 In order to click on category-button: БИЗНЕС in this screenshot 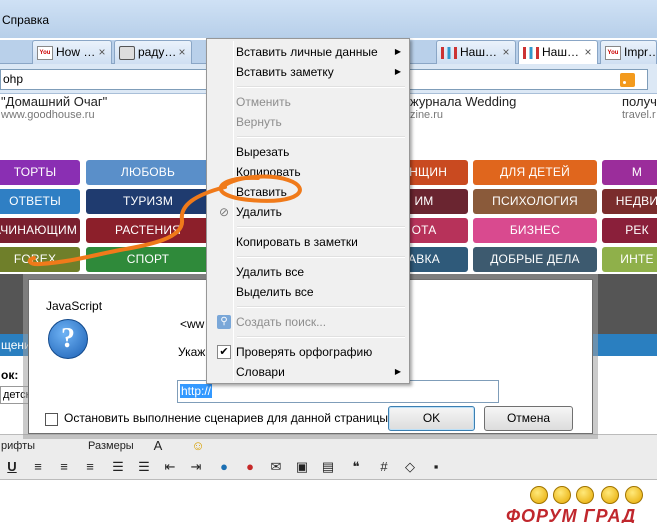, I will do `click(535, 230)`.